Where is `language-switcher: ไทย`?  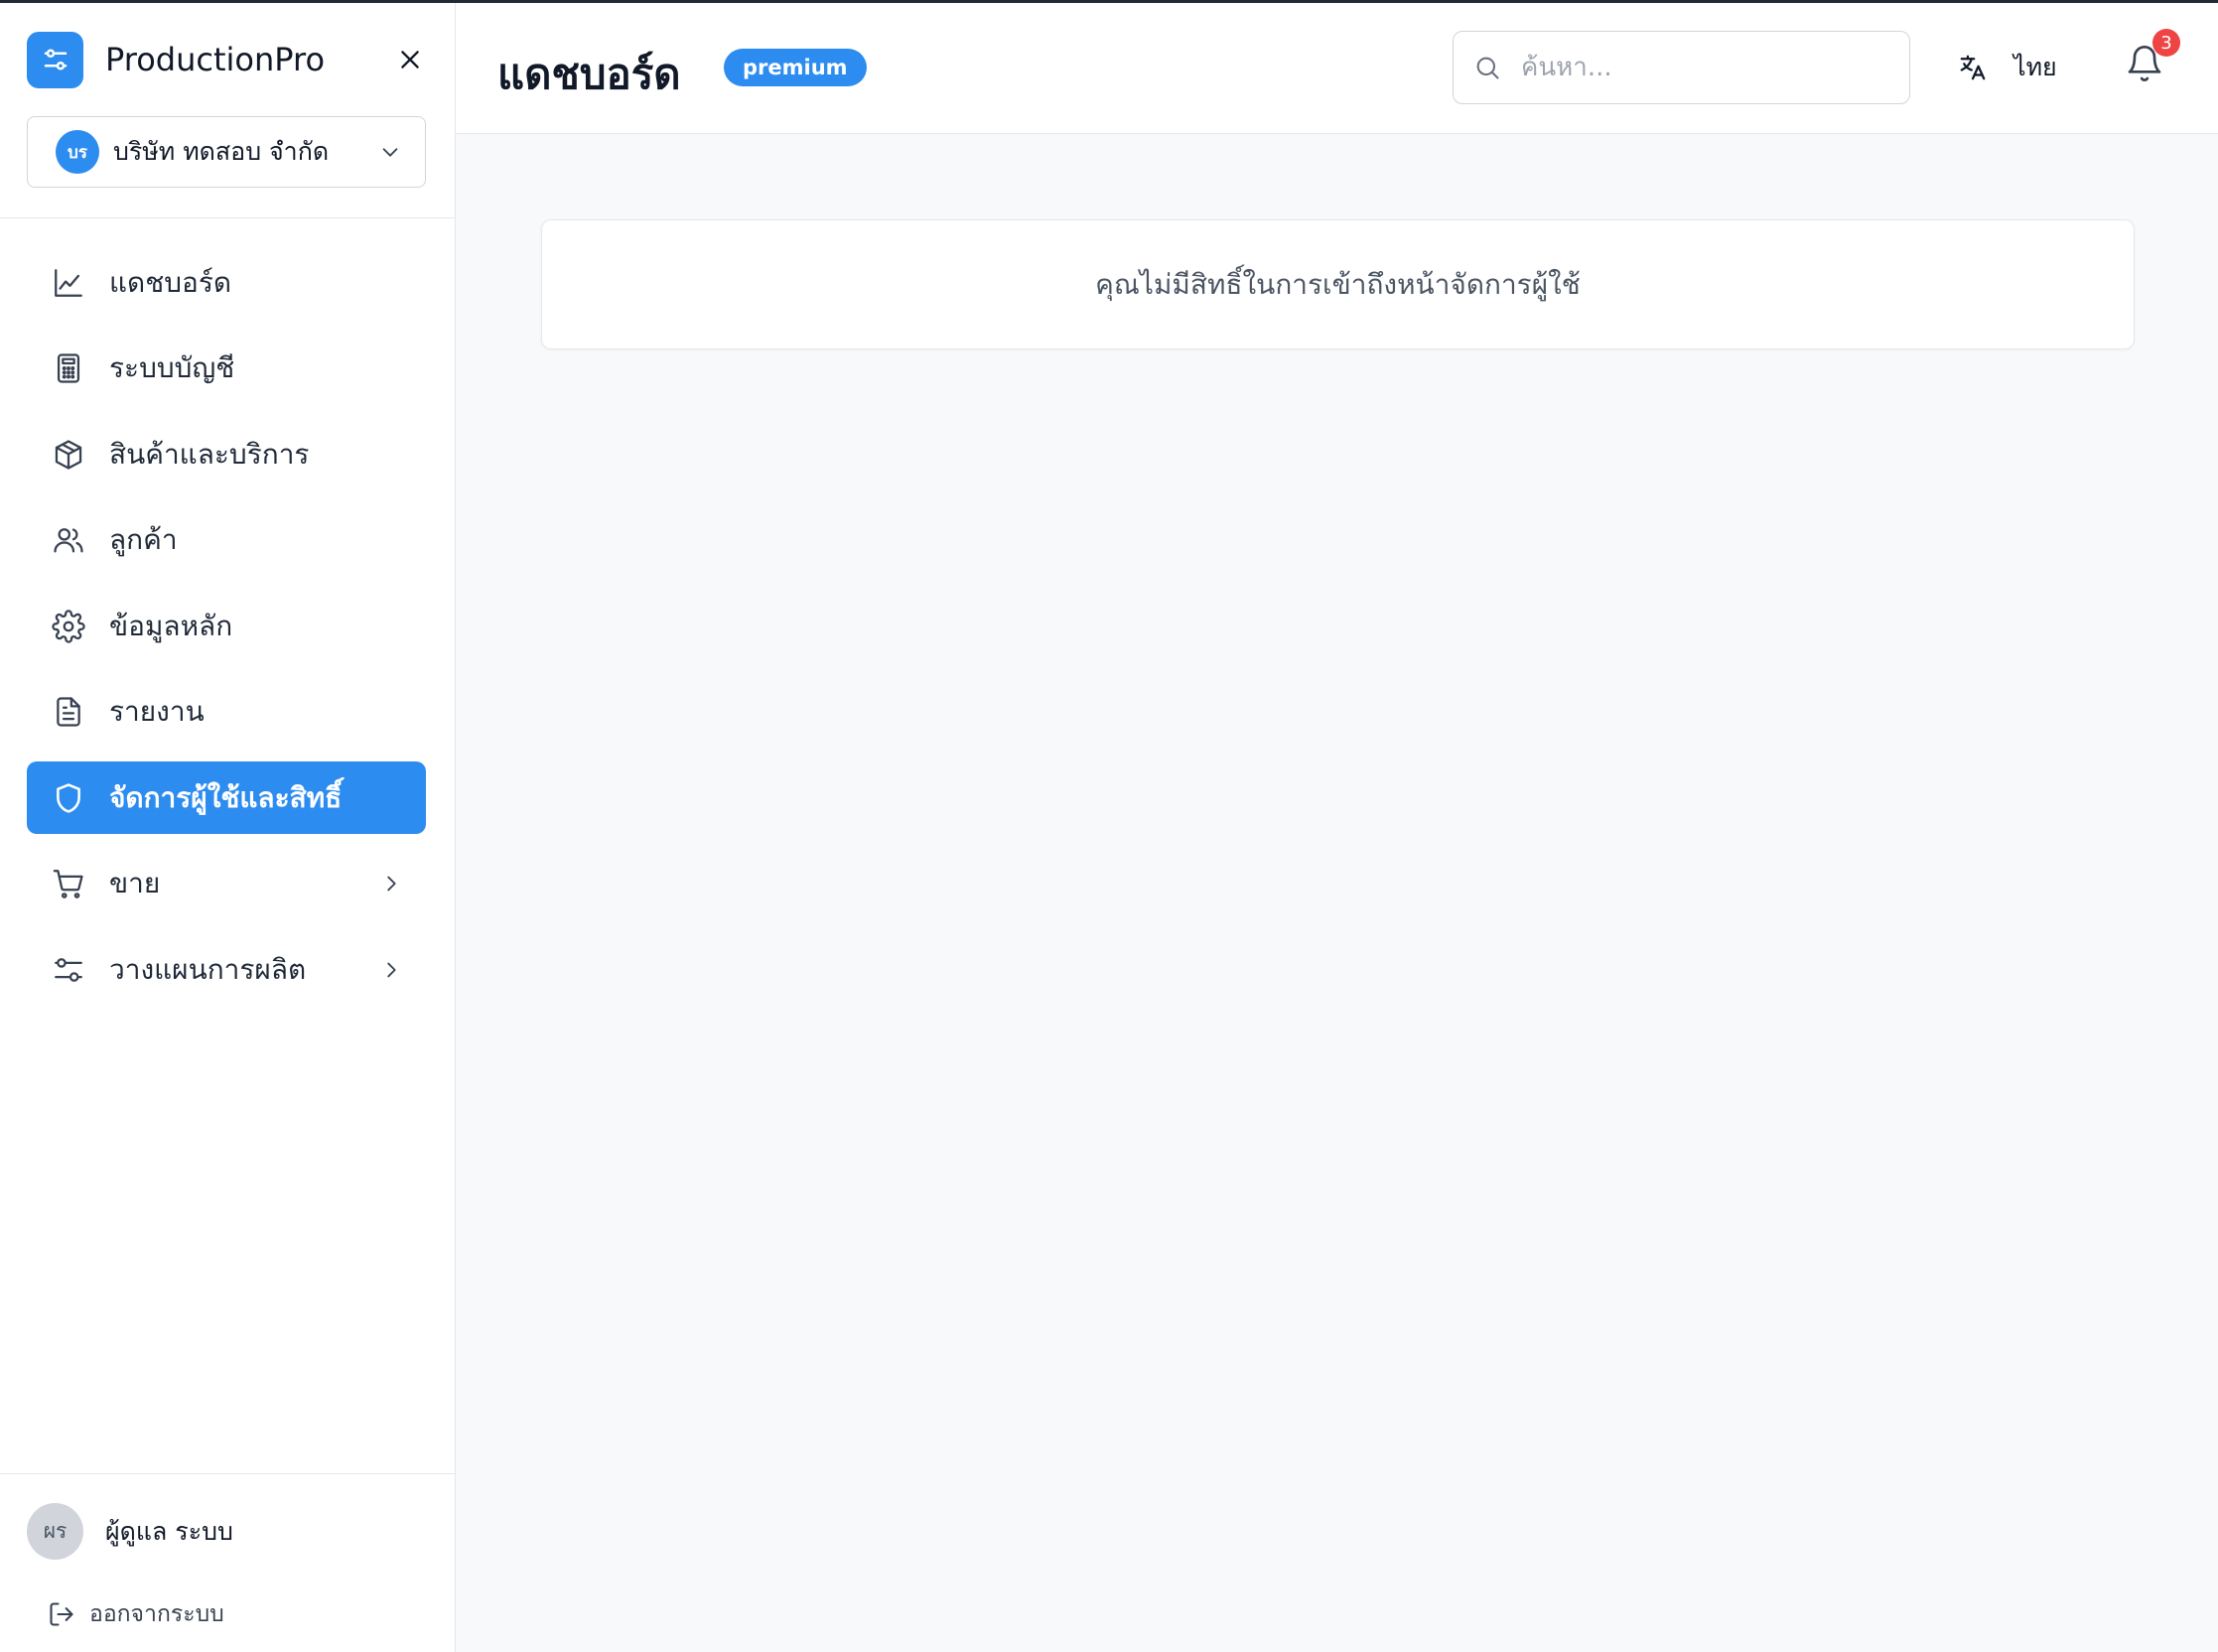
language-switcher: ไทย is located at coordinates (2007, 68).